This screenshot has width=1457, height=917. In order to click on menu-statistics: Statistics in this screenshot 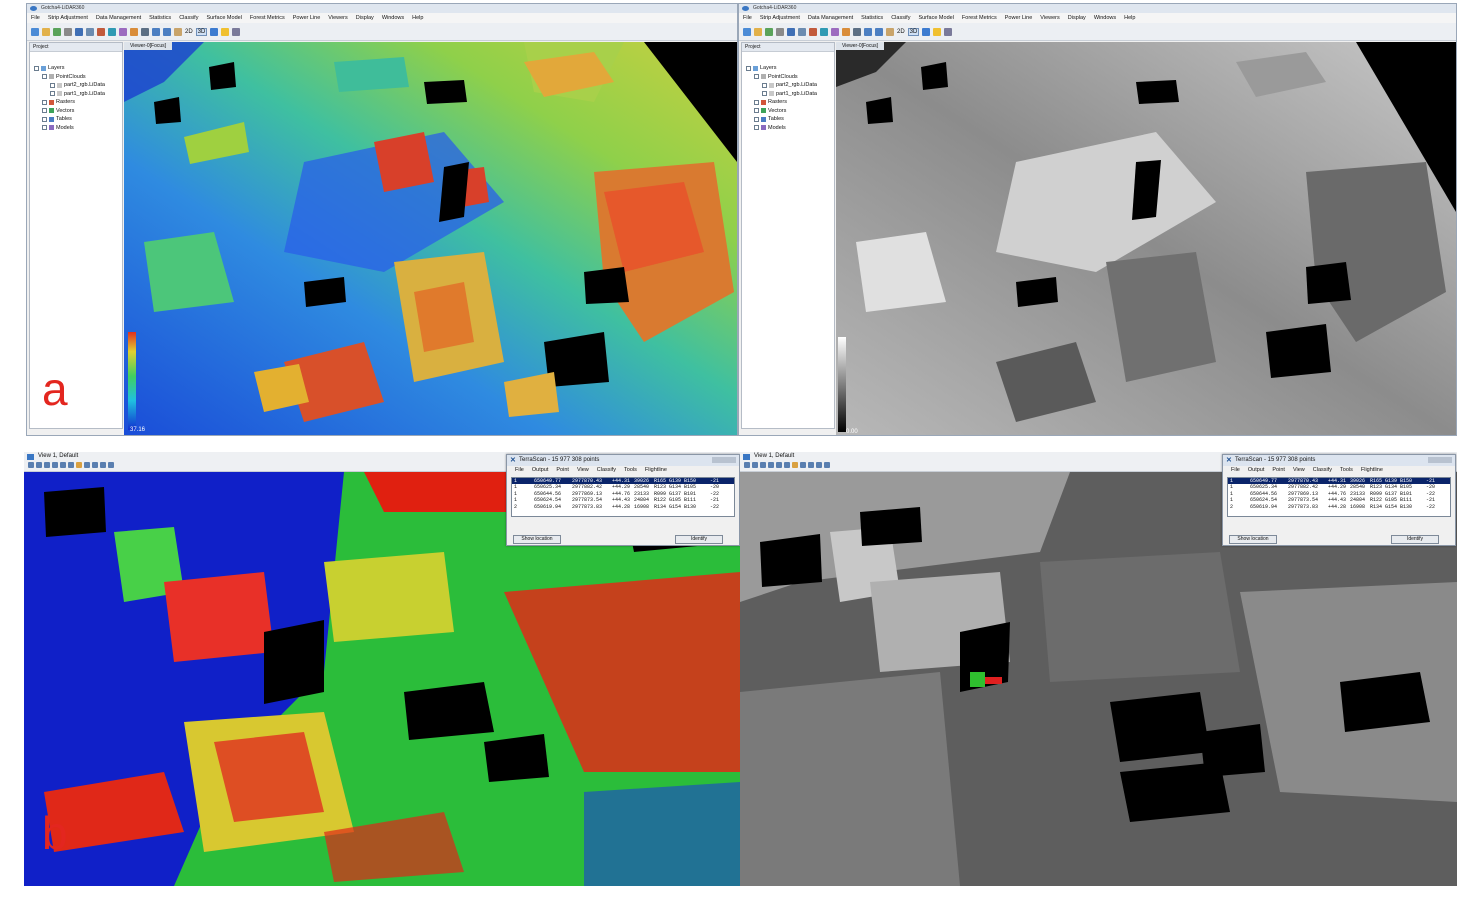, I will do `click(872, 18)`.